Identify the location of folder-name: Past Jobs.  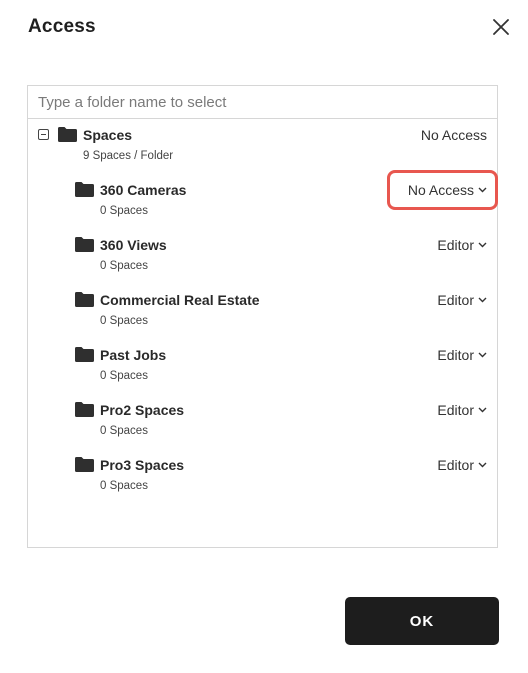
(133, 355).